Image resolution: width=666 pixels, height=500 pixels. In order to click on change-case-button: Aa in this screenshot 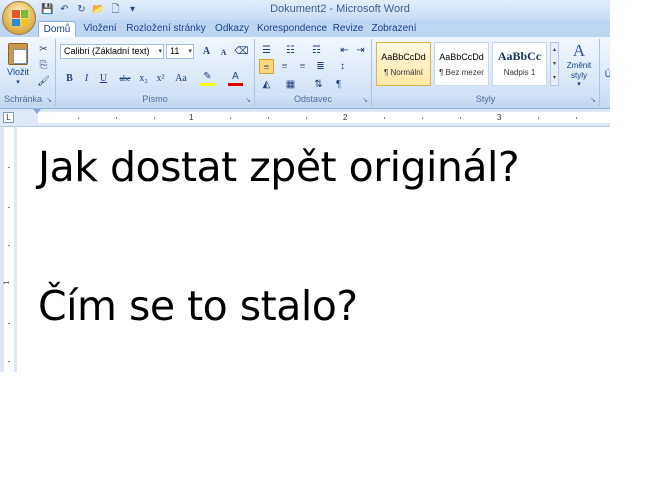, I will do `click(181, 78)`.